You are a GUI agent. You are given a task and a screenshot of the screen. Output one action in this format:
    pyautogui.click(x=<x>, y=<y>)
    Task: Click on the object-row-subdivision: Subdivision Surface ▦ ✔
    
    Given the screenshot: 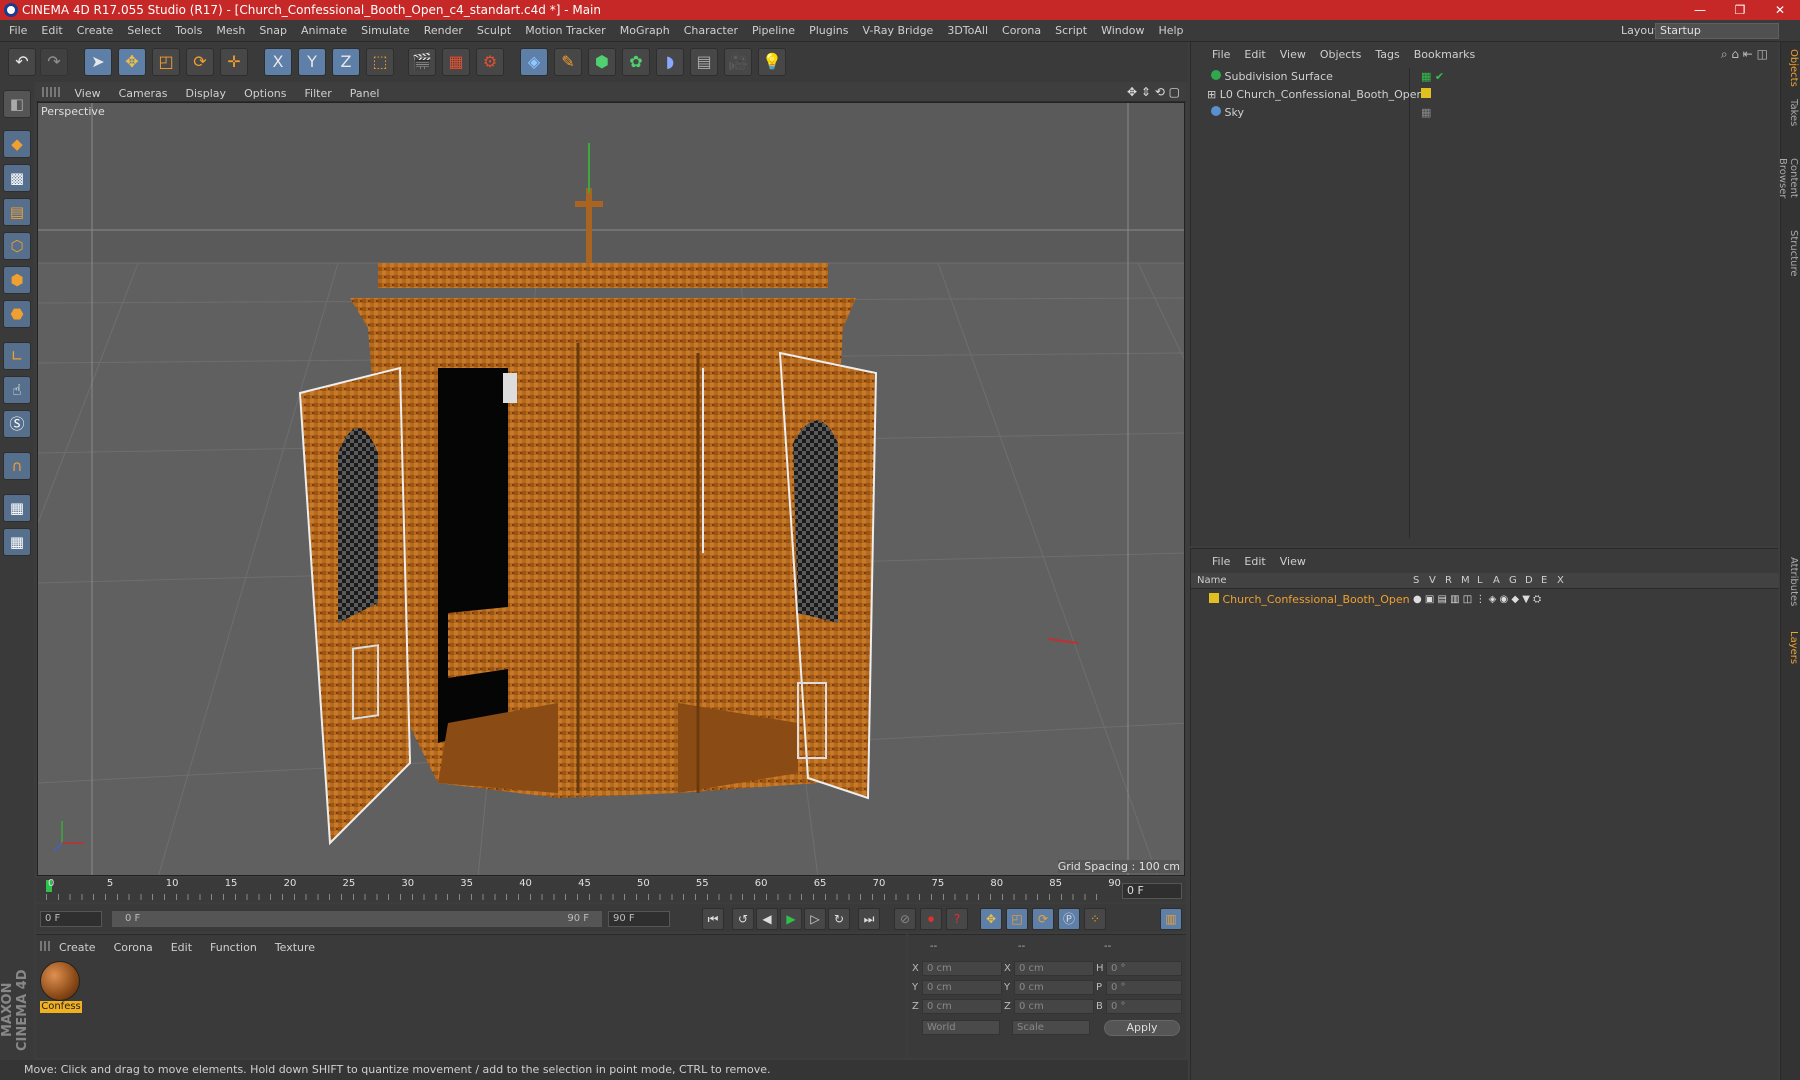 What is the action you would take?
    pyautogui.click(x=1484, y=77)
    